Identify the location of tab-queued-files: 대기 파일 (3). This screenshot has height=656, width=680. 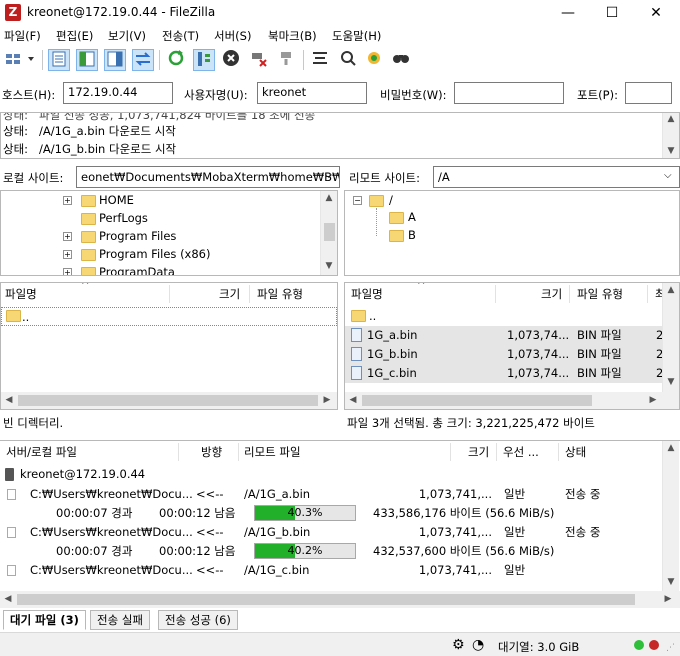
(44, 620).